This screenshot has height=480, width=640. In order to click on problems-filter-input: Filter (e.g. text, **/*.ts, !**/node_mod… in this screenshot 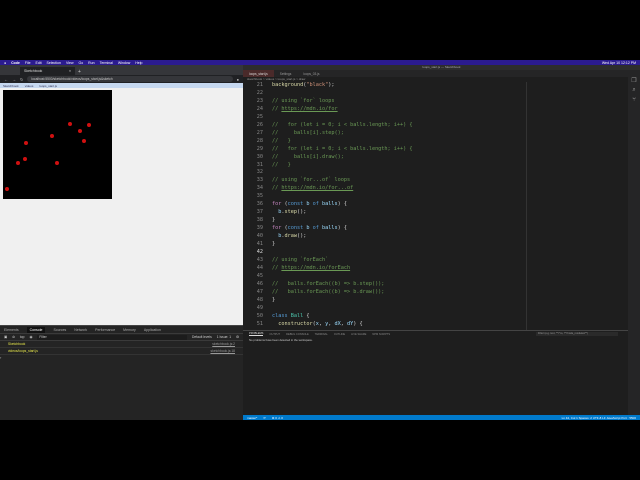, I will do `click(577, 334)`.